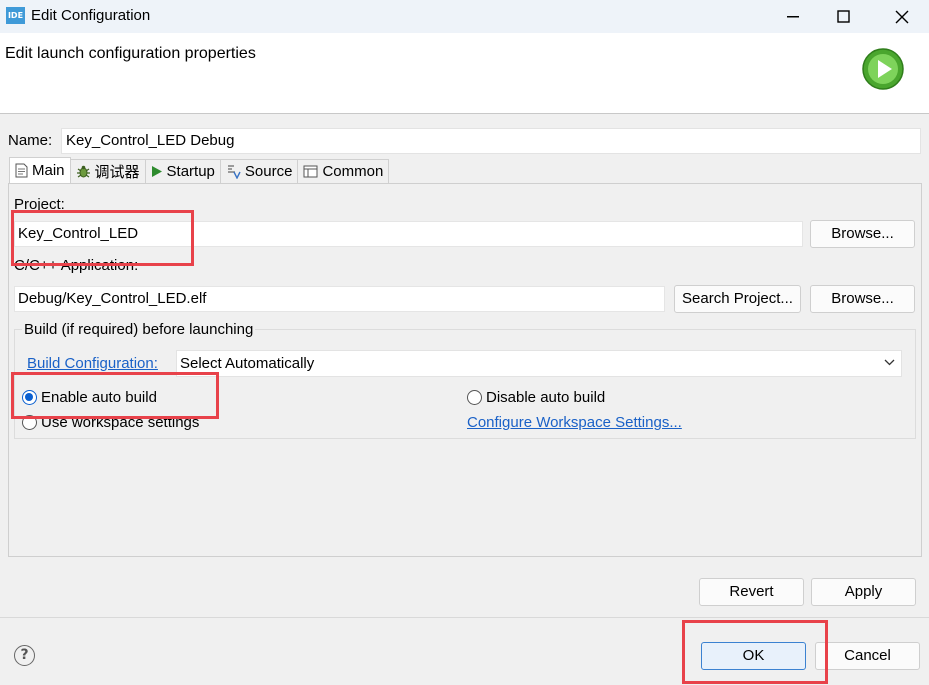 Image resolution: width=929 pixels, height=685 pixels. I want to click on chevron-down-icon, so click(889, 362).